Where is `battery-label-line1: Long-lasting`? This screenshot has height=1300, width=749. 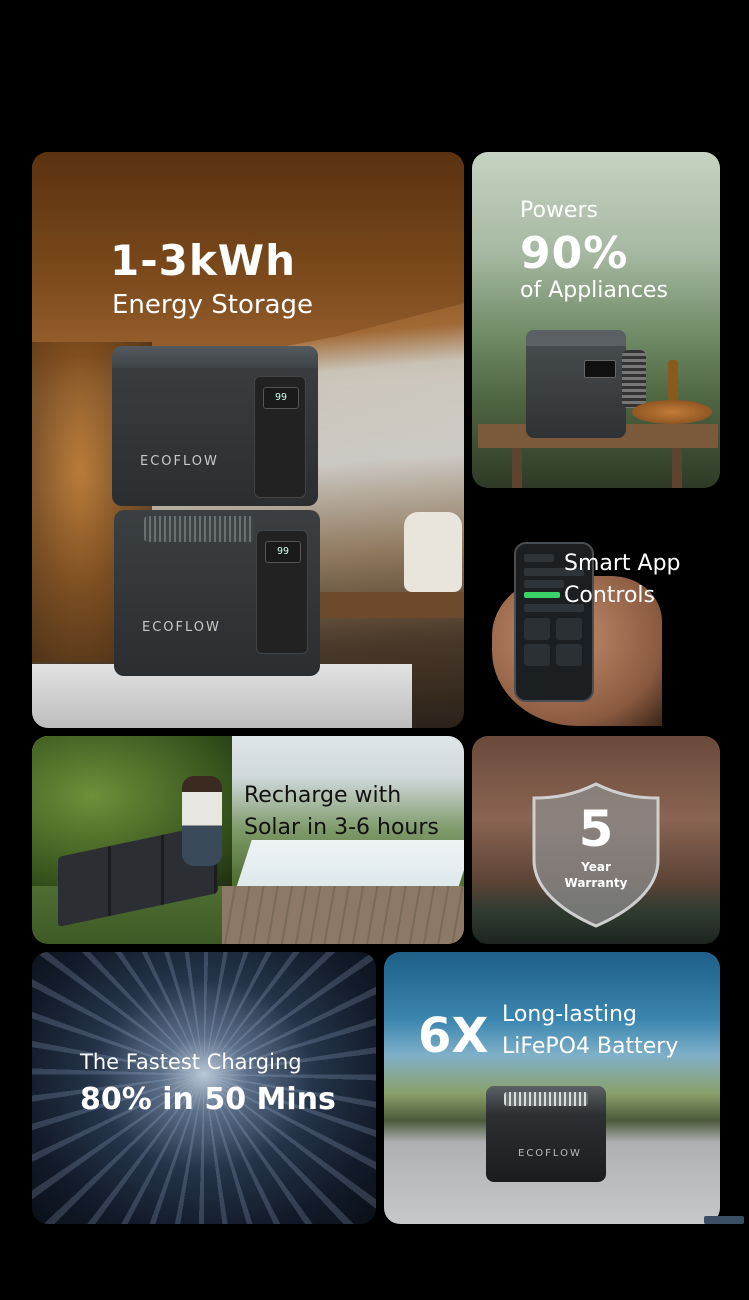
battery-label-line1: Long-lasting is located at coordinates (569, 1014).